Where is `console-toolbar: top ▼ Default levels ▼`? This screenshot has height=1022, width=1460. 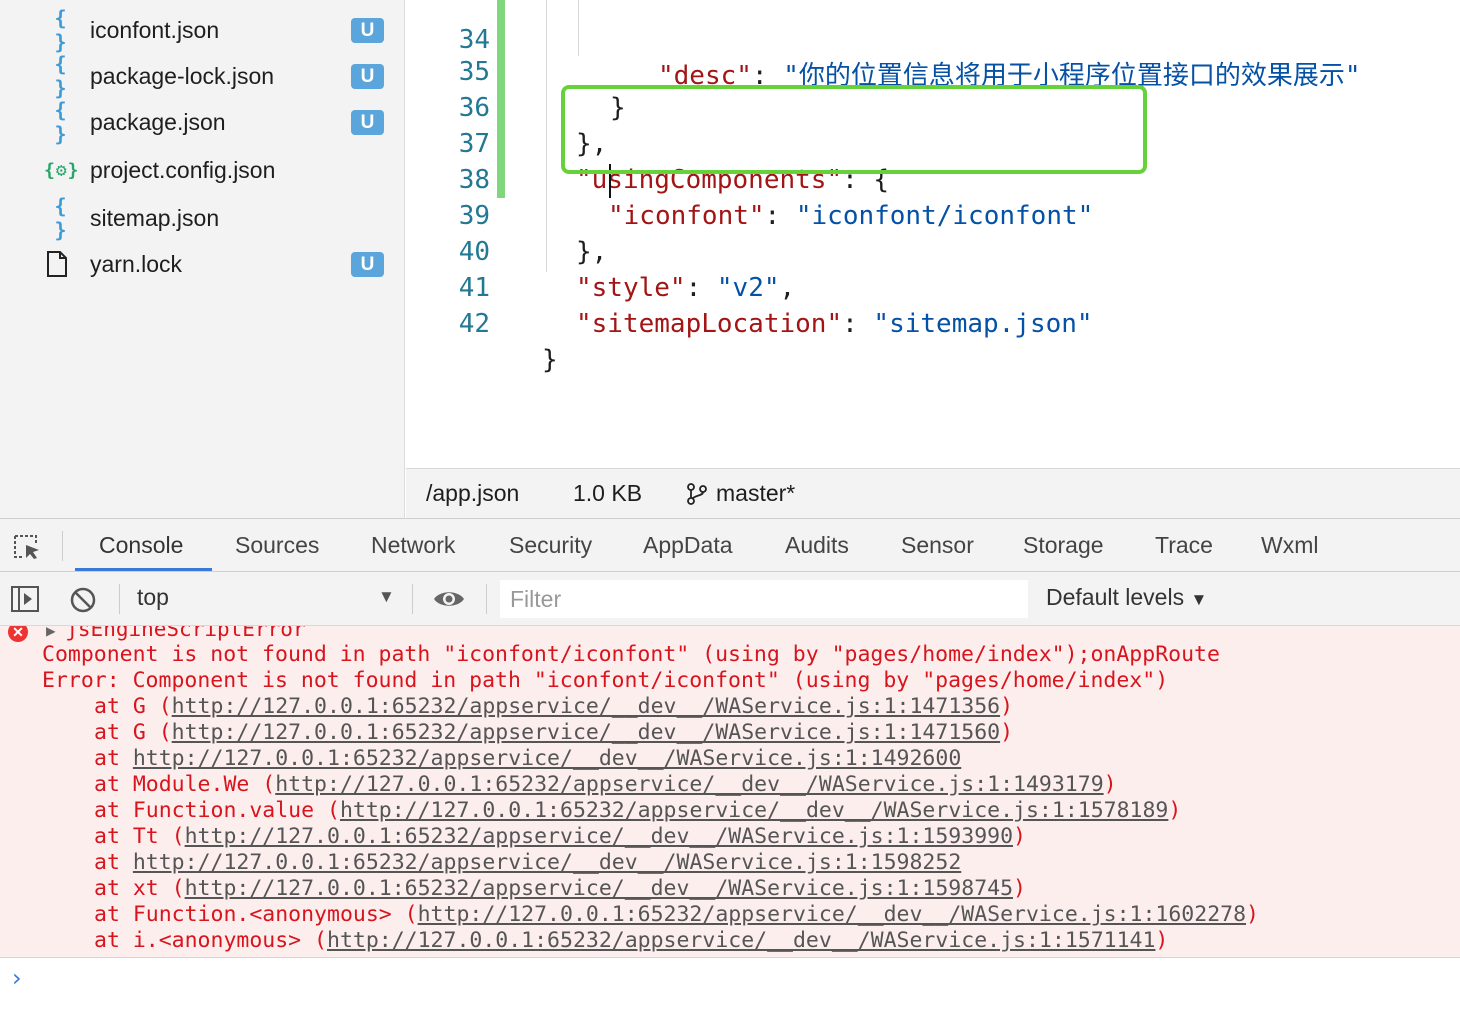
console-toolbar: top ▼ Default levels ▼ is located at coordinates (730, 599).